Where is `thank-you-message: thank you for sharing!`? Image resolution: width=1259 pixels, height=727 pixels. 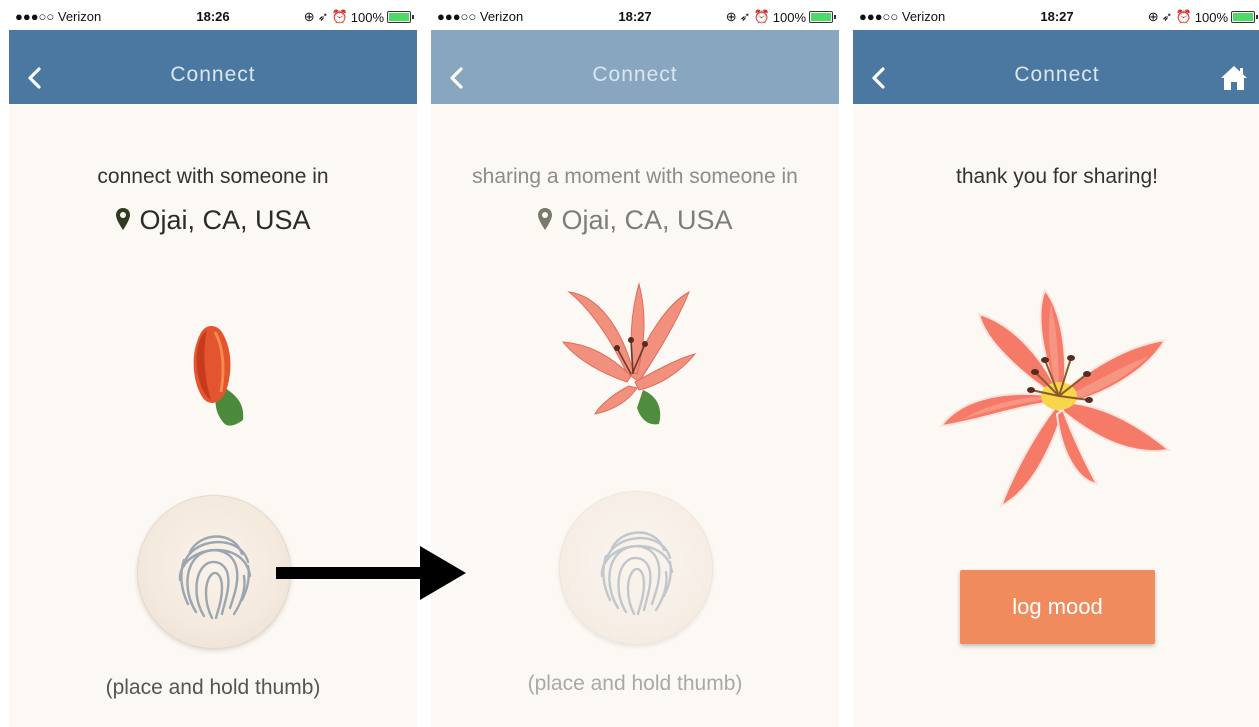
thank-you-message: thank you for sharing! is located at coordinates (1057, 176).